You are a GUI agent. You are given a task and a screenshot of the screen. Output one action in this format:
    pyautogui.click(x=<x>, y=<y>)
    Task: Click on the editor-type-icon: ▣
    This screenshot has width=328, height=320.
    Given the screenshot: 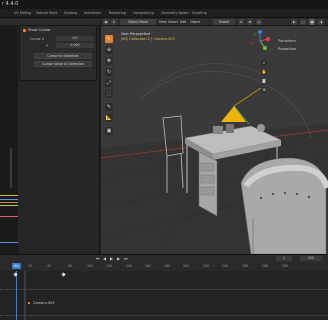 What is the action you would take?
    pyautogui.click(x=106, y=22)
    